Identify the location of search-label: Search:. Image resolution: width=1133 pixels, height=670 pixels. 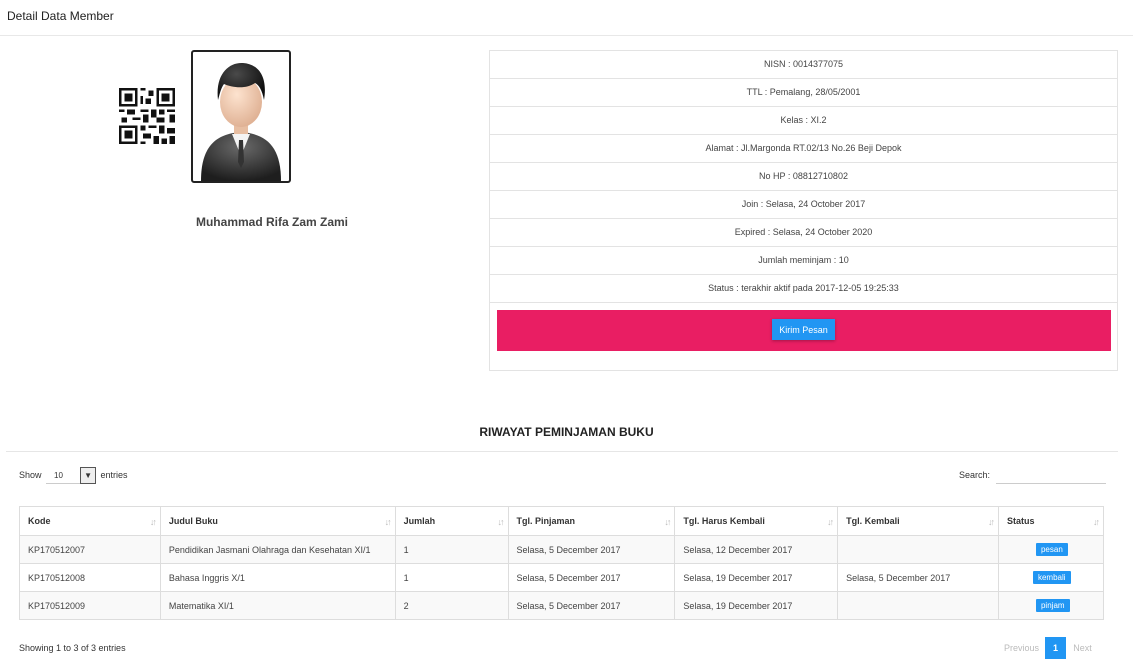
(975, 475).